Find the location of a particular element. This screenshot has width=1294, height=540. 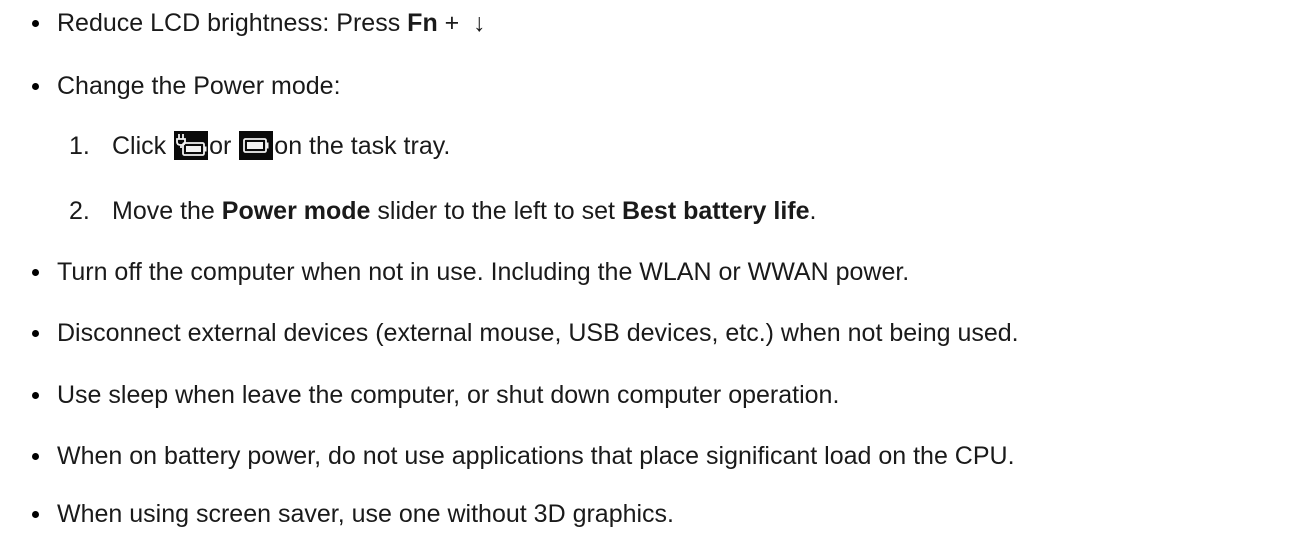

step-text: Click or on the task tray. is located at coordinates (281, 145).